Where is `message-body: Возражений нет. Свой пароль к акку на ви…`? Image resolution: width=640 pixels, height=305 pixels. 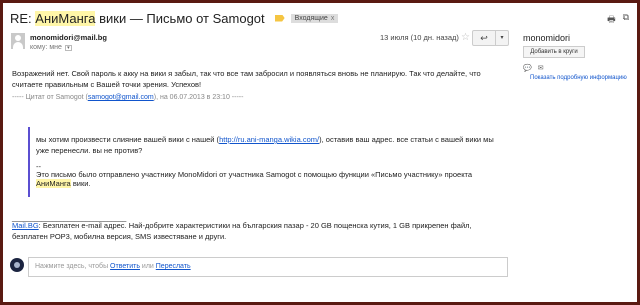 message-body: Возражений нет. Свой пароль к акку на ви… is located at coordinates (246, 79).